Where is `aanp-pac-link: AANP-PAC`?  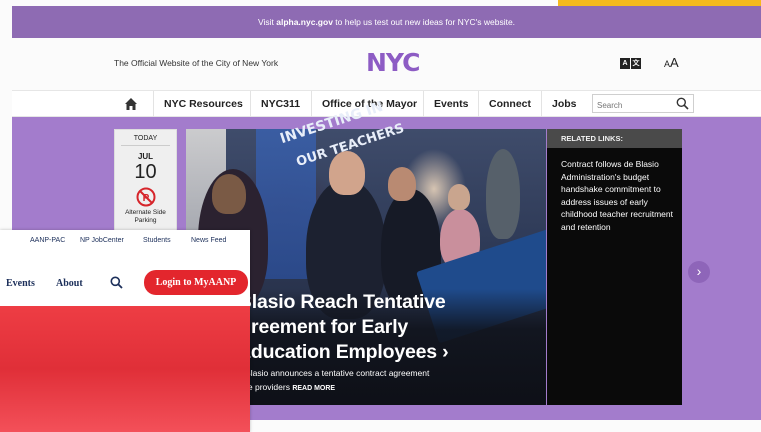
aanp-pac-link: AANP-PAC is located at coordinates (47, 240).